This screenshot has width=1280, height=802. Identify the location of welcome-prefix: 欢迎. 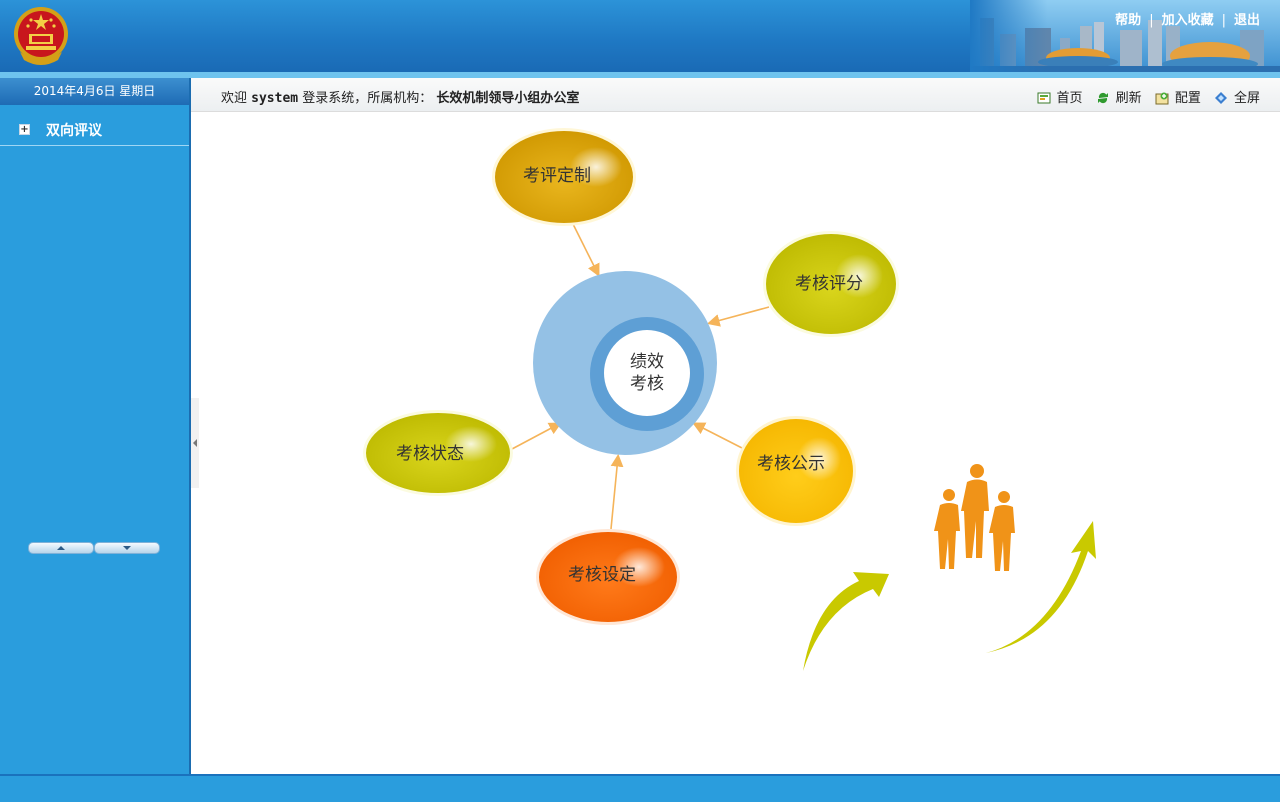
(234, 98).